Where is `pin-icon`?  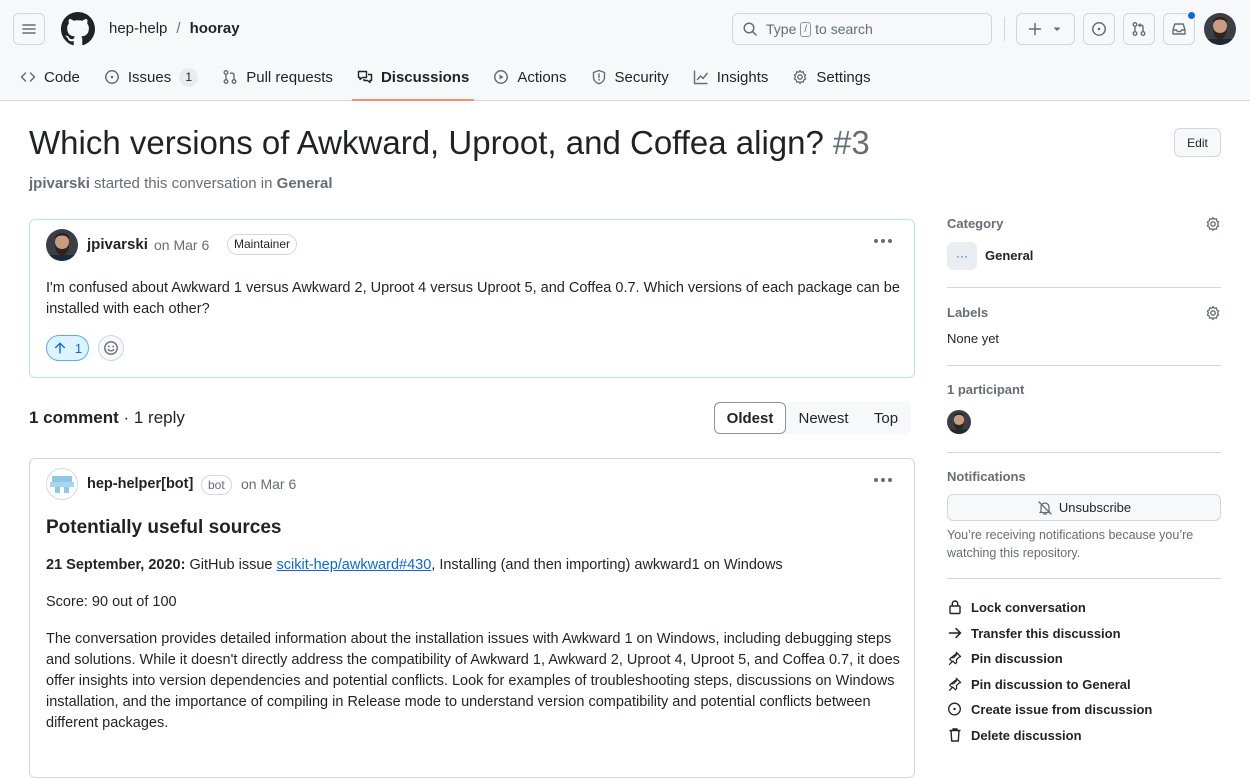
pin-icon is located at coordinates (955, 658).